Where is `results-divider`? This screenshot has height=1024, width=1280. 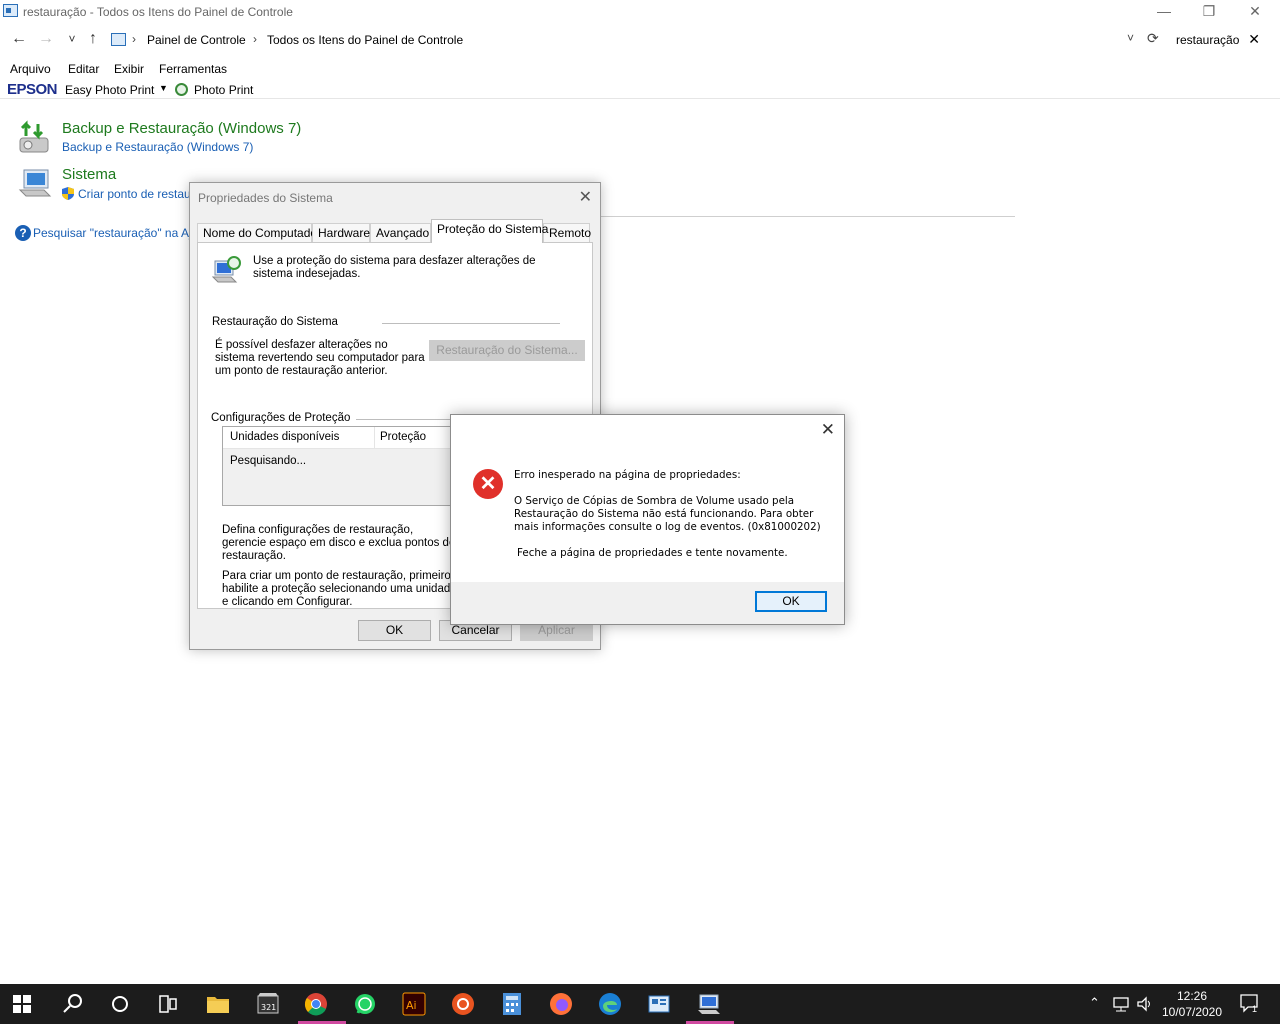
results-divider is located at coordinates (807, 216).